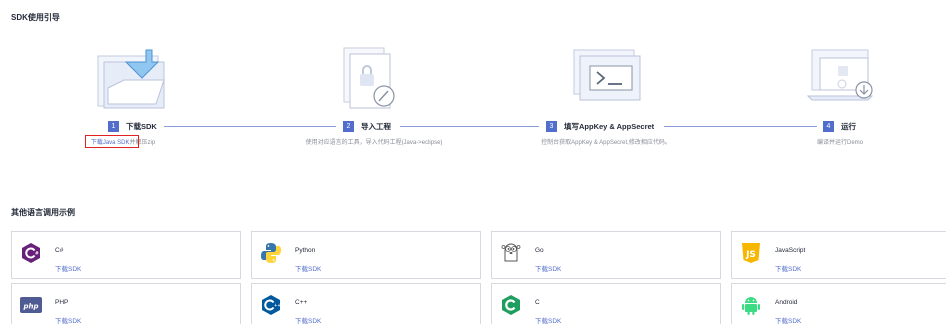 Image resolution: width=946 pixels, height=324 pixels. Describe the element at coordinates (609, 126) in the screenshot. I see `step-title: 填写AppKey & AppSecret` at that location.